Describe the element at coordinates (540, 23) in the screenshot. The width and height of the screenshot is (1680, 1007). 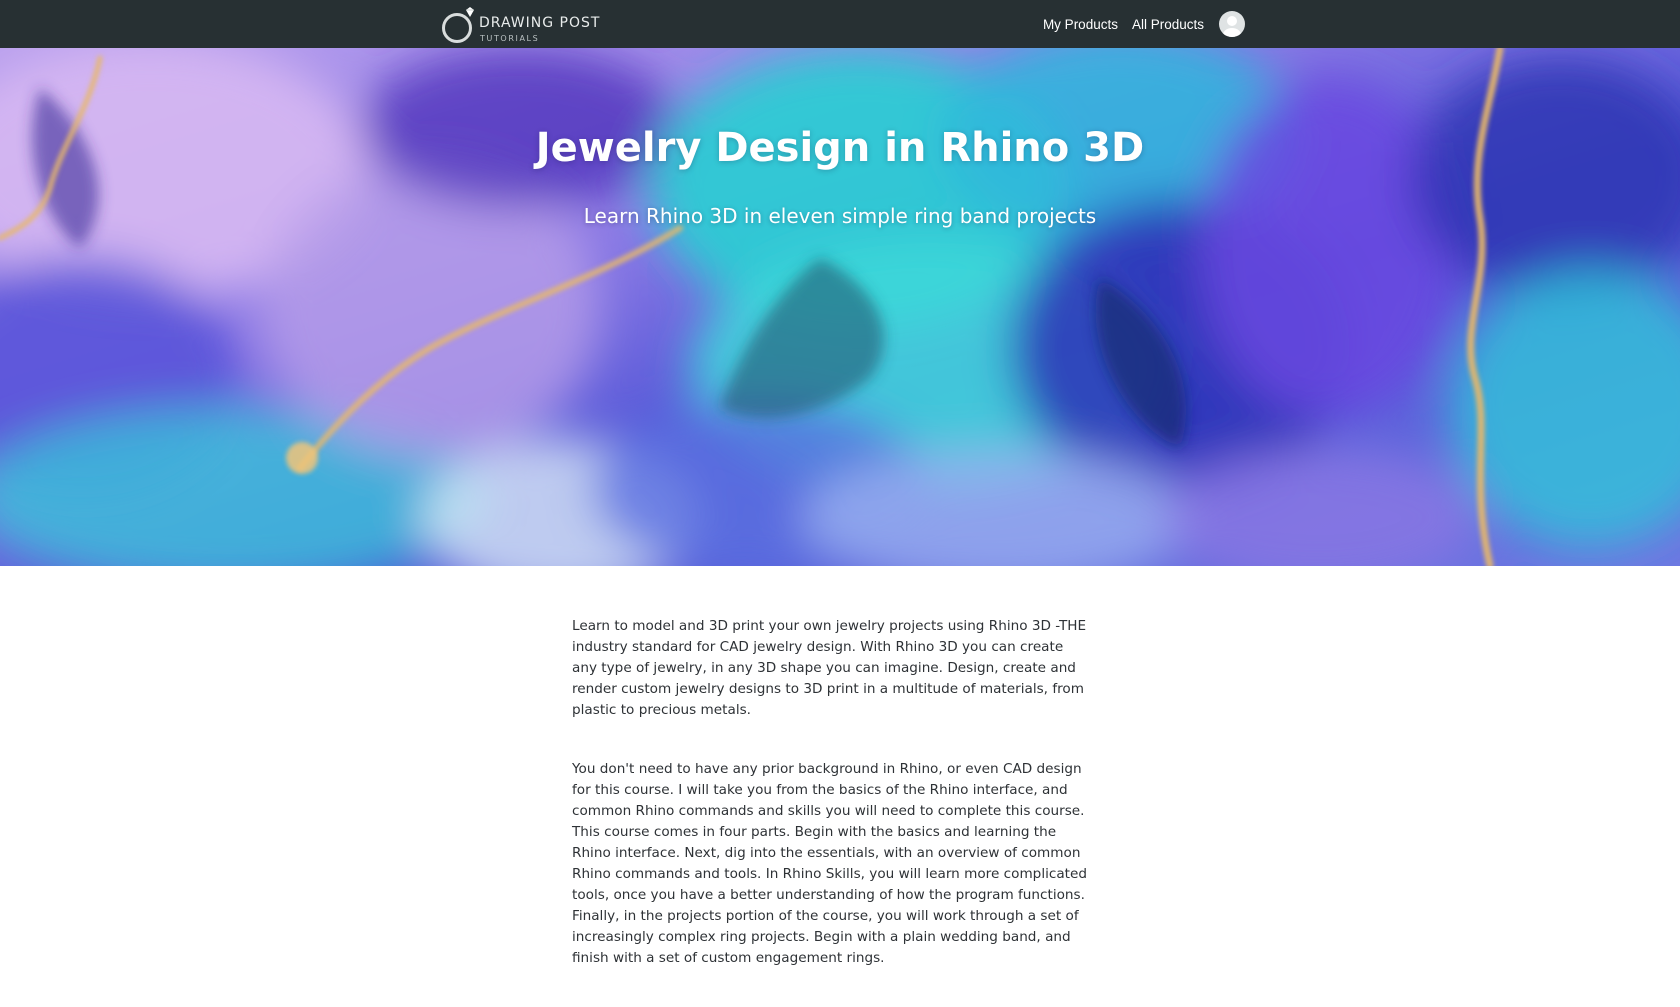
I see `logo-name: DRAWING POST` at that location.